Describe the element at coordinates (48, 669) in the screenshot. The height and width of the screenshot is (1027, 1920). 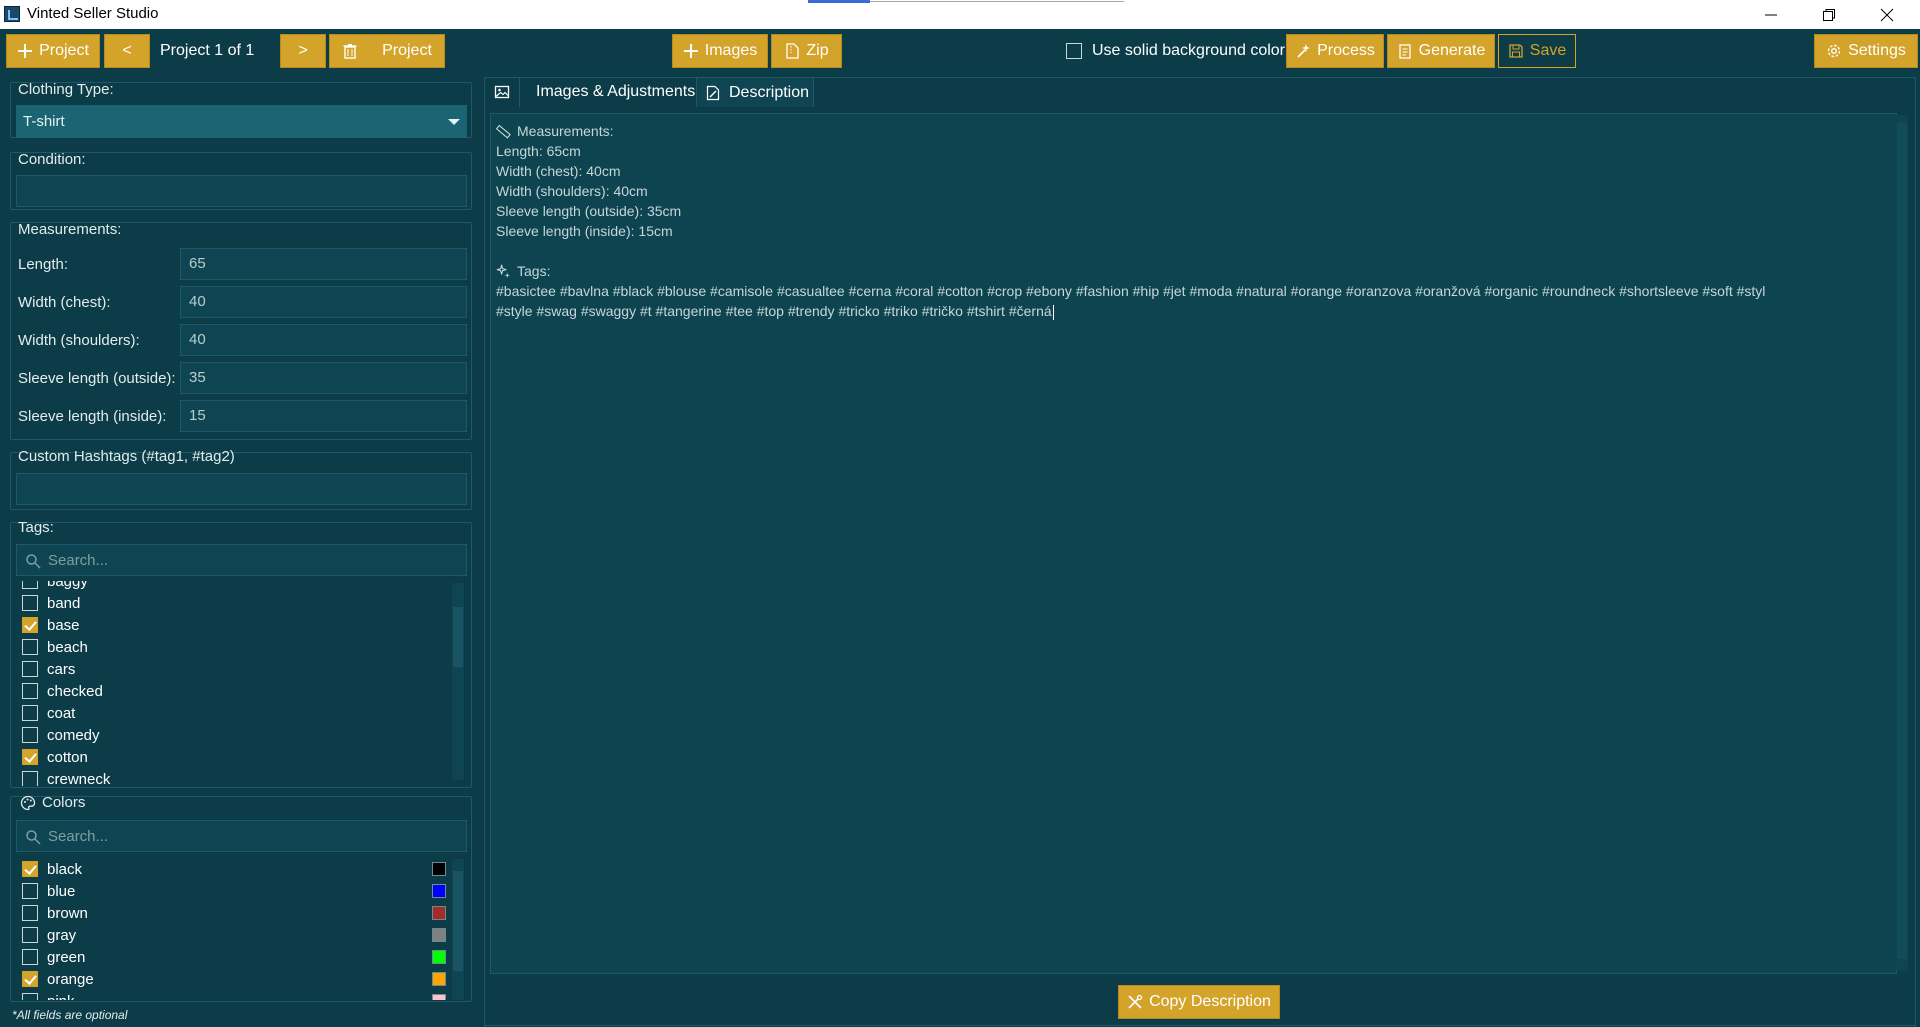
I see `tag-item: cars` at that location.